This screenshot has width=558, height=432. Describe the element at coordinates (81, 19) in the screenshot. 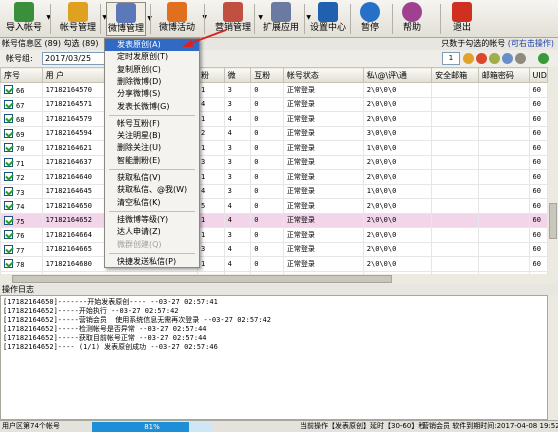

I see `toolbar-button-2: 帐号管理 ▼` at that location.